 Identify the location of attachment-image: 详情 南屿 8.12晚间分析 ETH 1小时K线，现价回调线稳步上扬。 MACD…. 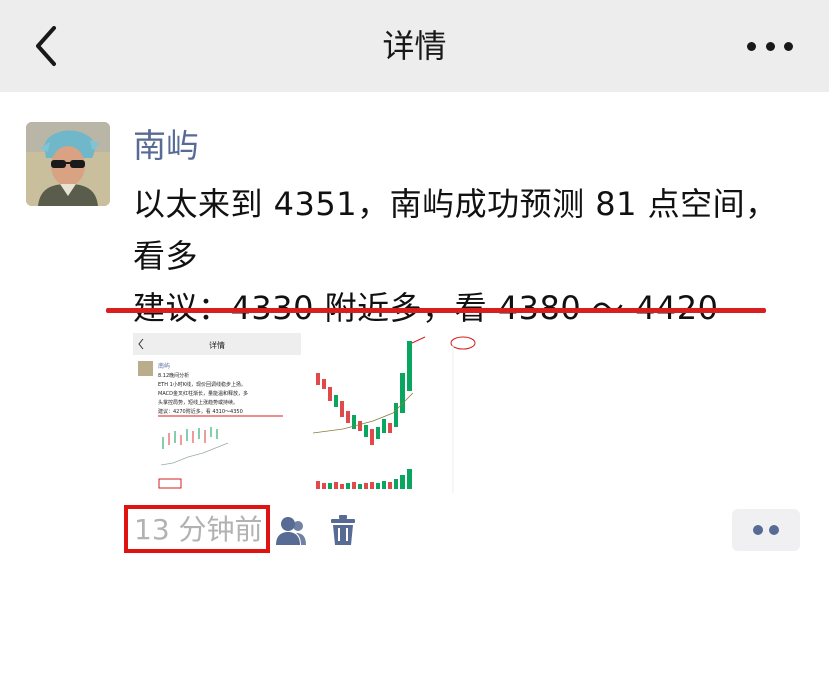
(308, 414).